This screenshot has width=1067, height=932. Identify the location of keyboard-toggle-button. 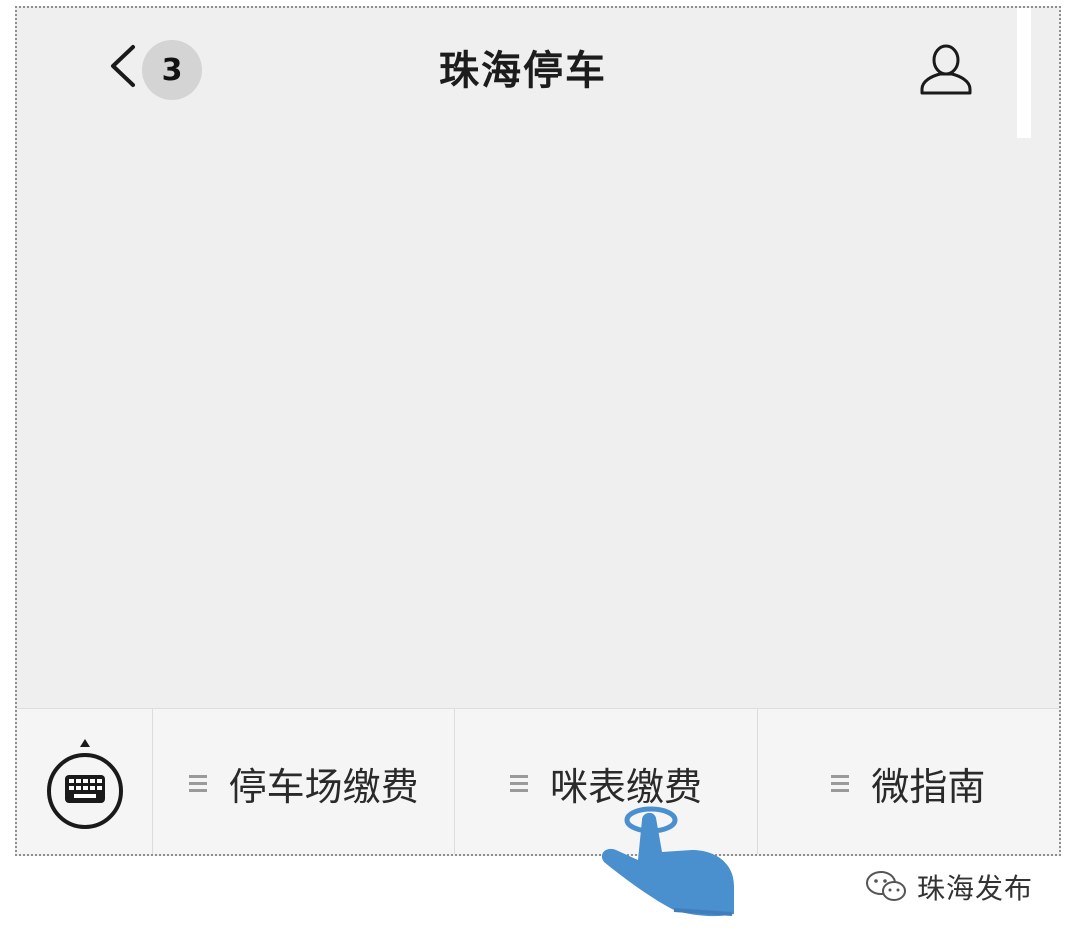
(85, 781).